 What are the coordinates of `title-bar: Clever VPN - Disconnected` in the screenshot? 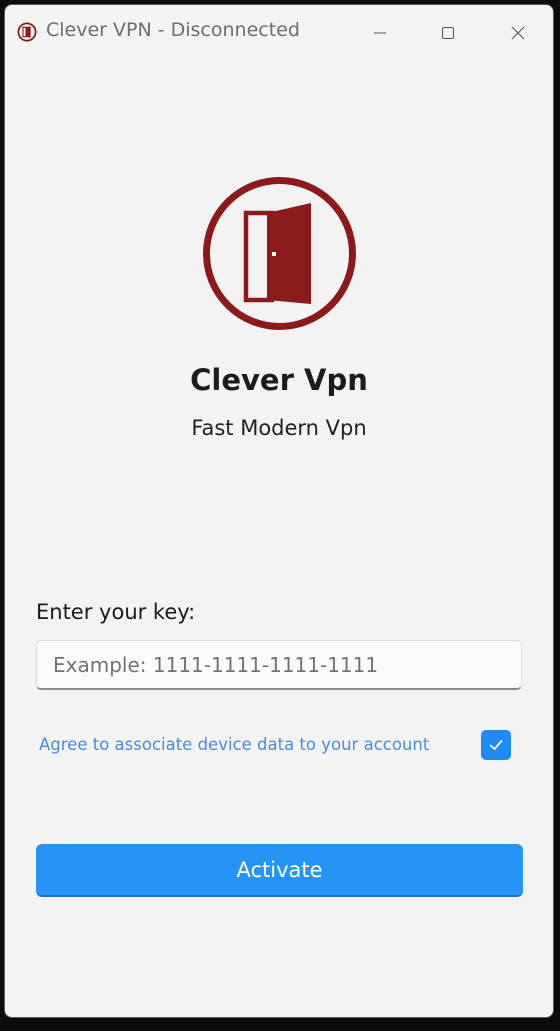 It's located at (279, 33).